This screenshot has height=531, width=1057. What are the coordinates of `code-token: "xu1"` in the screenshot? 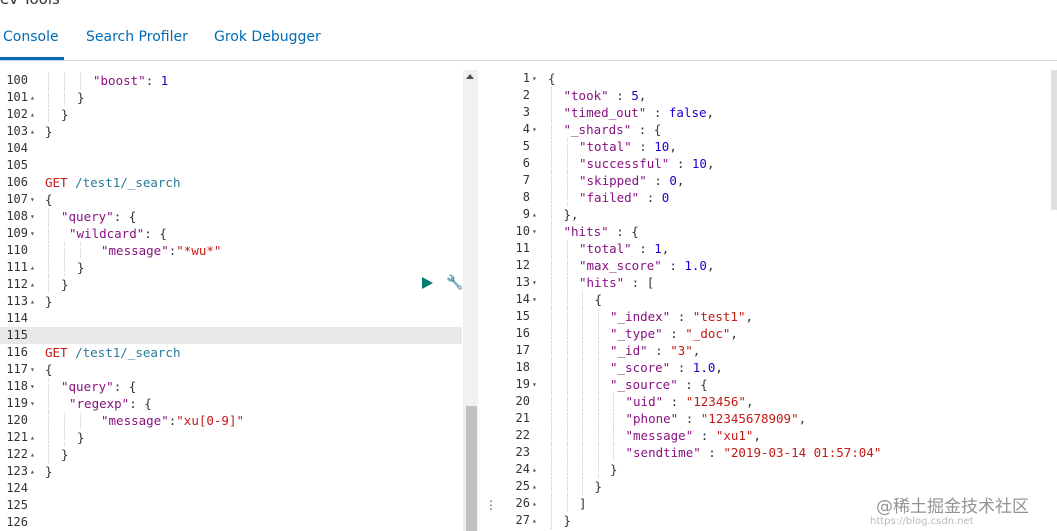 It's located at (734, 435).